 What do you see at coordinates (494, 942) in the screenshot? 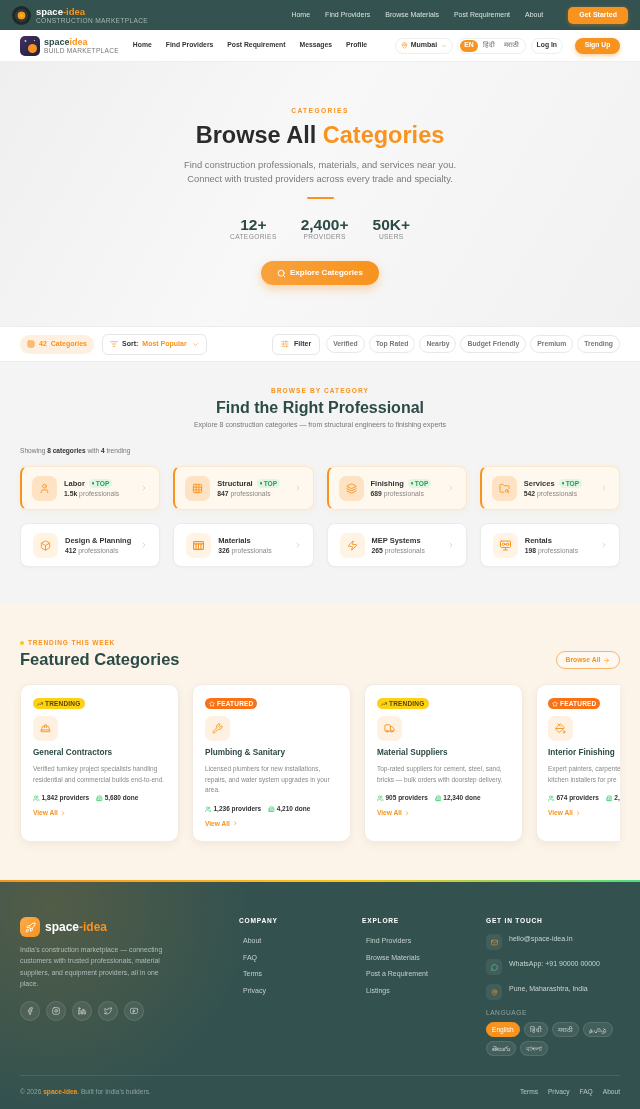
I see `mail-icon` at bounding box center [494, 942].